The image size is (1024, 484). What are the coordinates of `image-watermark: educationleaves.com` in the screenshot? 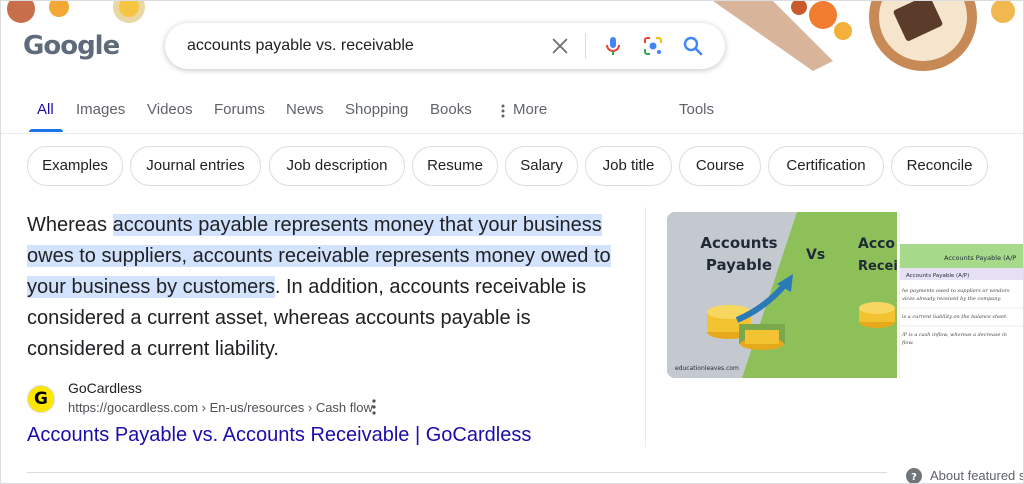 It's located at (707, 368).